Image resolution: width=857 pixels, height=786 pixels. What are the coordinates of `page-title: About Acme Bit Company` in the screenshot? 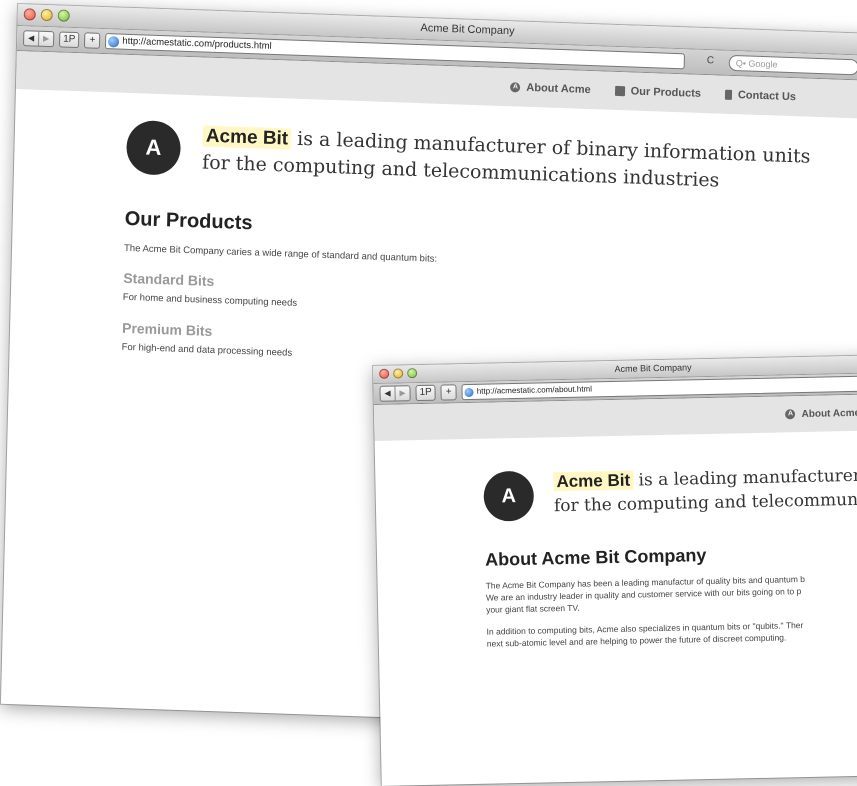 It's located at (595, 557).